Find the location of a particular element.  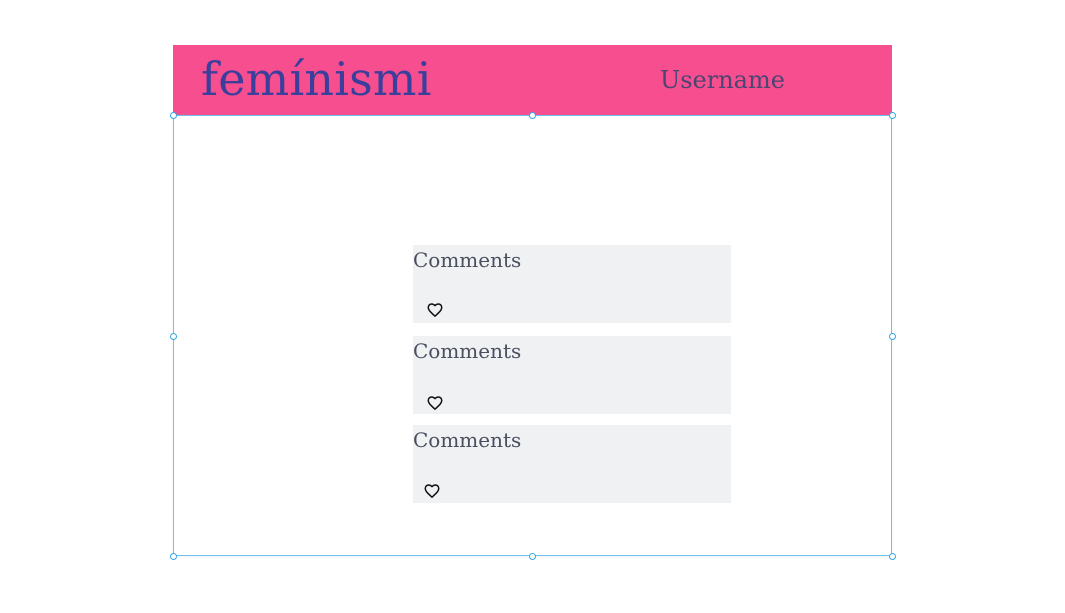

resize-handle-bottom-center is located at coordinates (532, 556).